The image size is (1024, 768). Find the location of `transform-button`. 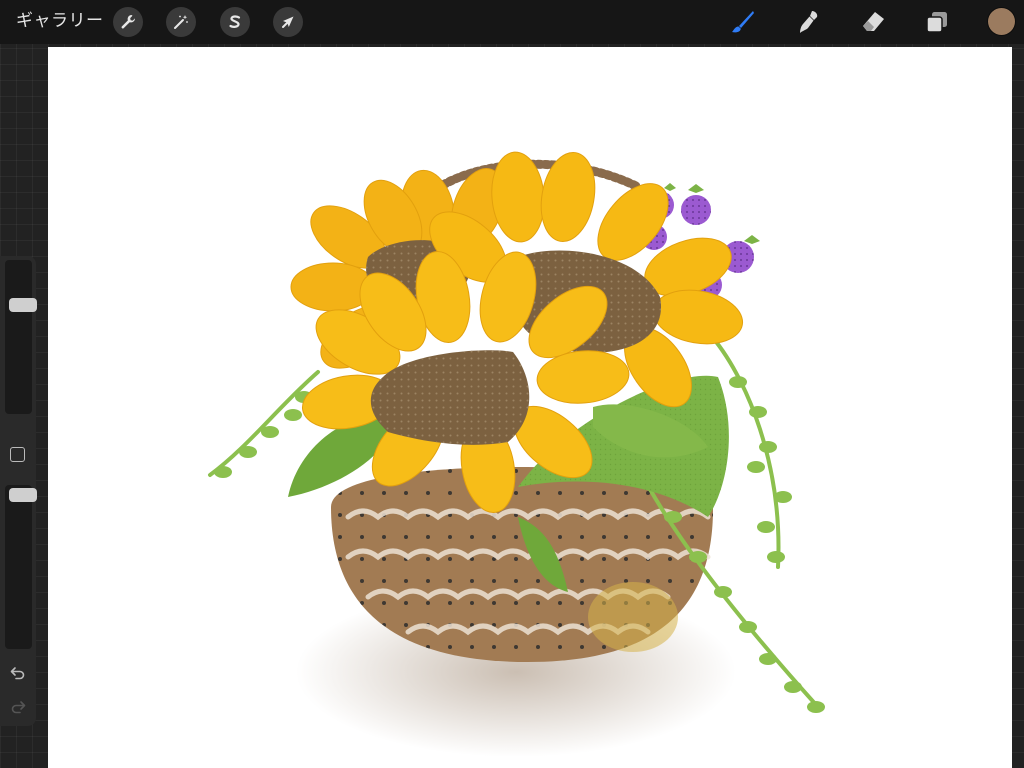

transform-button is located at coordinates (288, 22).